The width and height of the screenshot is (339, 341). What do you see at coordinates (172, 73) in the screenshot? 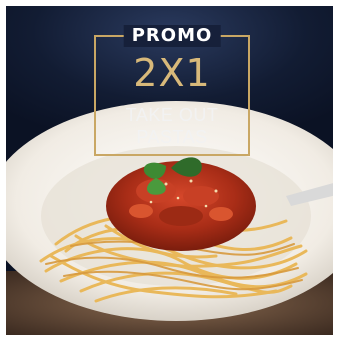
I see `offer-text: 2X1` at bounding box center [172, 73].